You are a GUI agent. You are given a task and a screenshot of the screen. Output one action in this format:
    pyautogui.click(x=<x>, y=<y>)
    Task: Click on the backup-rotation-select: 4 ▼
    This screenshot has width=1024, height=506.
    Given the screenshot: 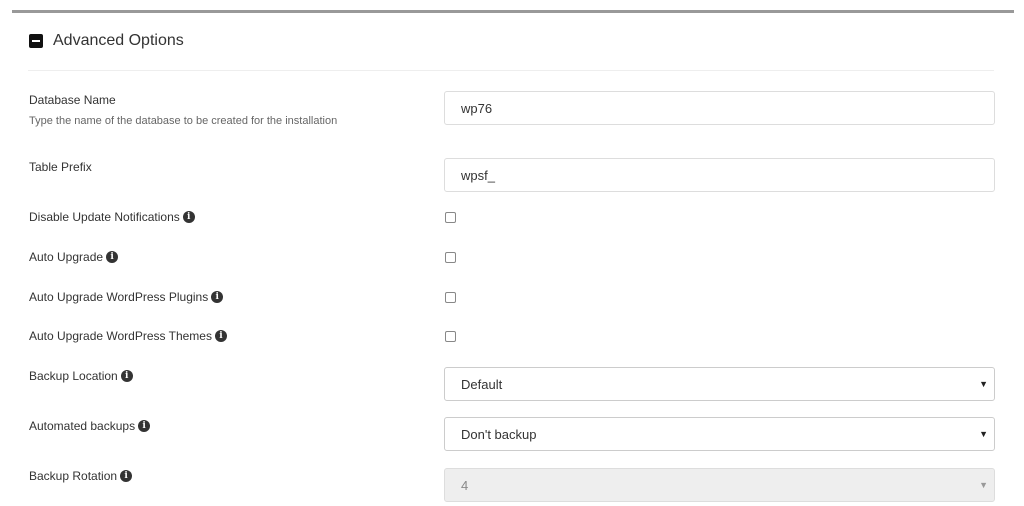 What is the action you would take?
    pyautogui.click(x=719, y=485)
    